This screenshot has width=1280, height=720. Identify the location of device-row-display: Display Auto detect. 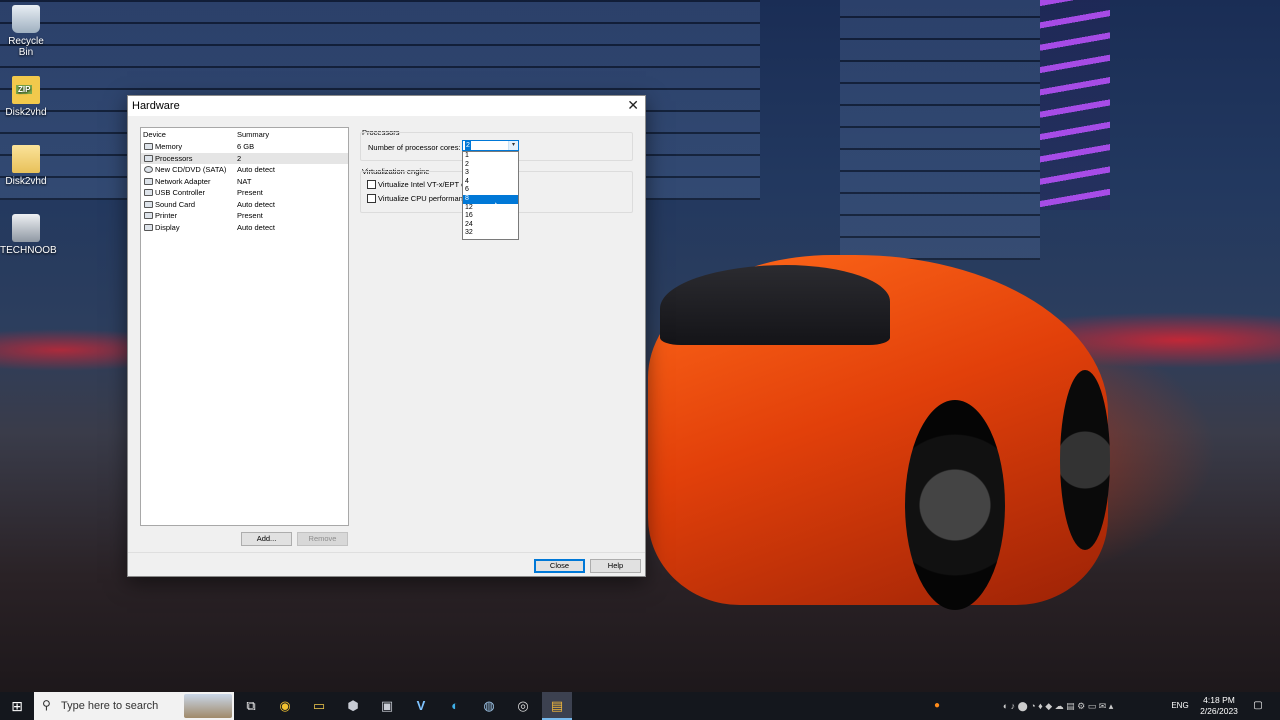
(244, 228).